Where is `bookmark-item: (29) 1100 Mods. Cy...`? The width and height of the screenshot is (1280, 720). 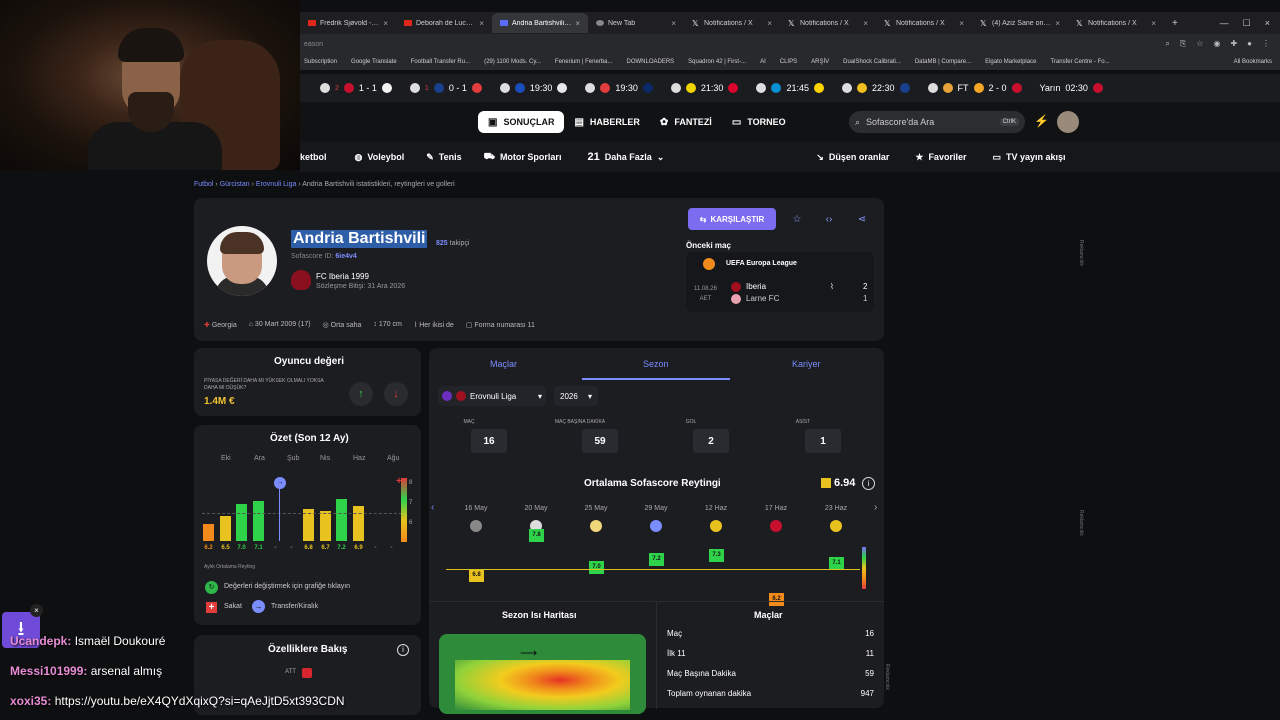
bookmark-item: (29) 1100 Mods. Cy... is located at coordinates (512, 62).